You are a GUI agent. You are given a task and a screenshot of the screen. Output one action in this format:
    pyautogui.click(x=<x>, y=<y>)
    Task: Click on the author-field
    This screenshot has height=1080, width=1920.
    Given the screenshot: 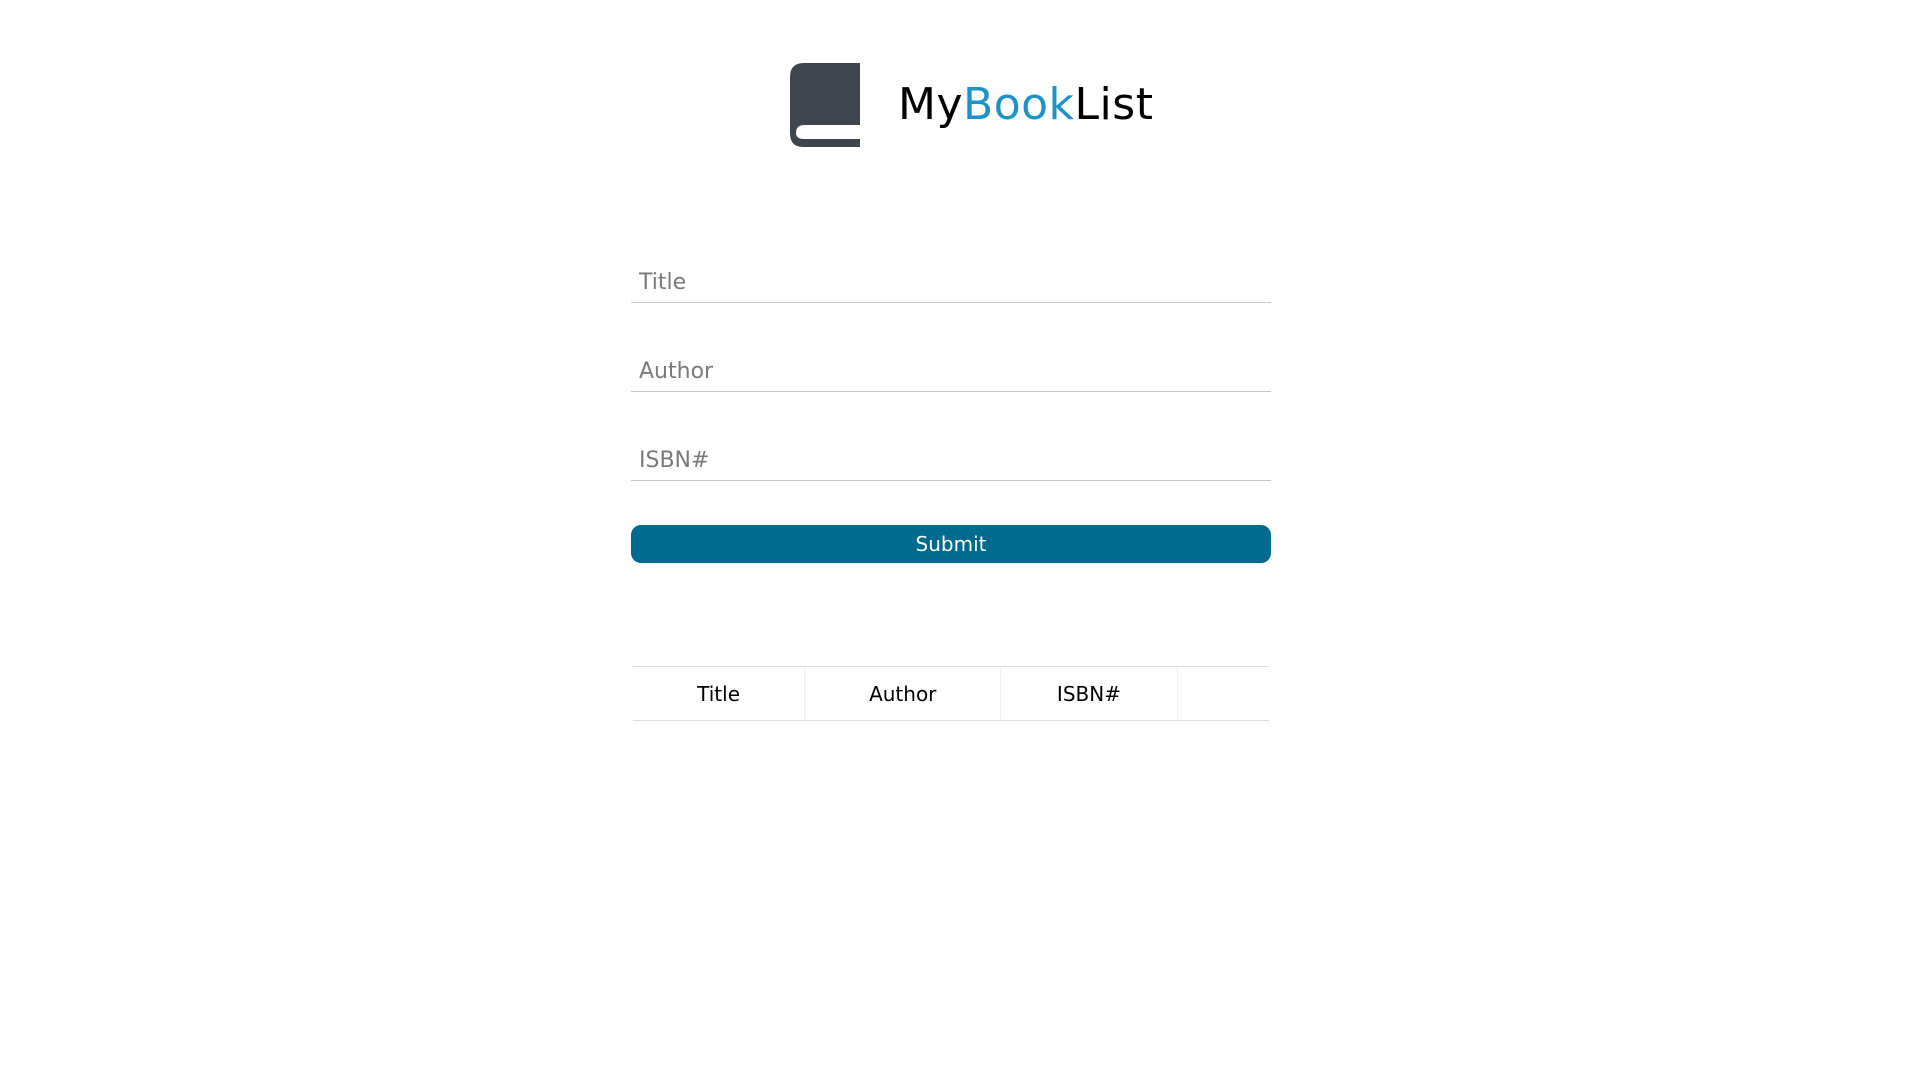 What is the action you would take?
    pyautogui.click(x=951, y=369)
    